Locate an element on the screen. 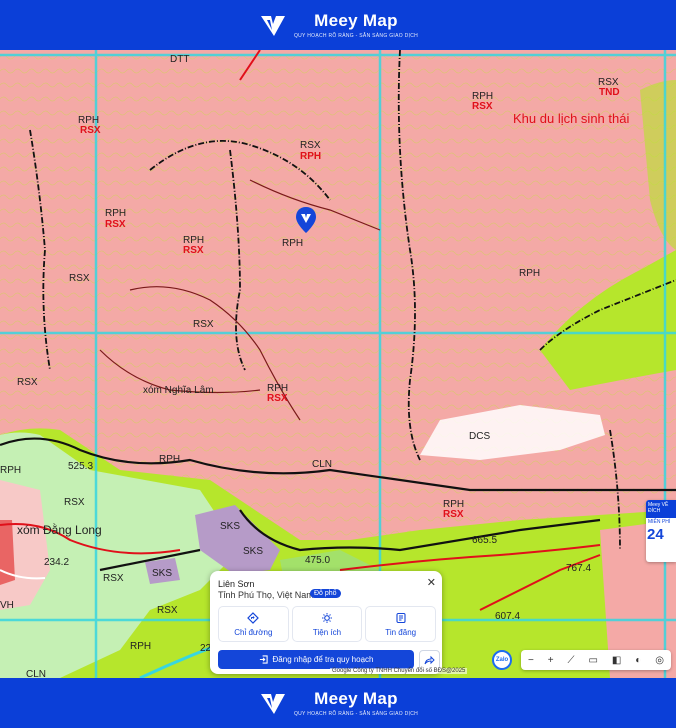 This screenshot has width=676, height=728. promo-number: 24 is located at coordinates (655, 534).